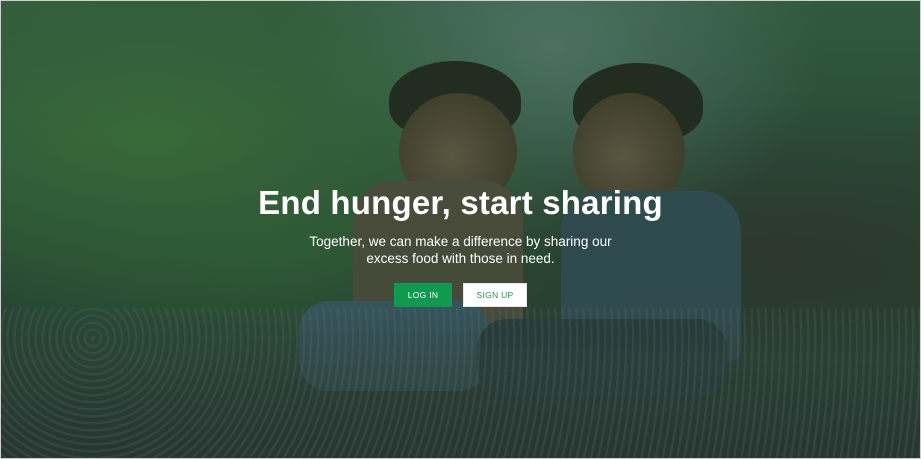 The height and width of the screenshot is (459, 921). Describe the element at coordinates (423, 295) in the screenshot. I see `login-button: LOG IN` at that location.